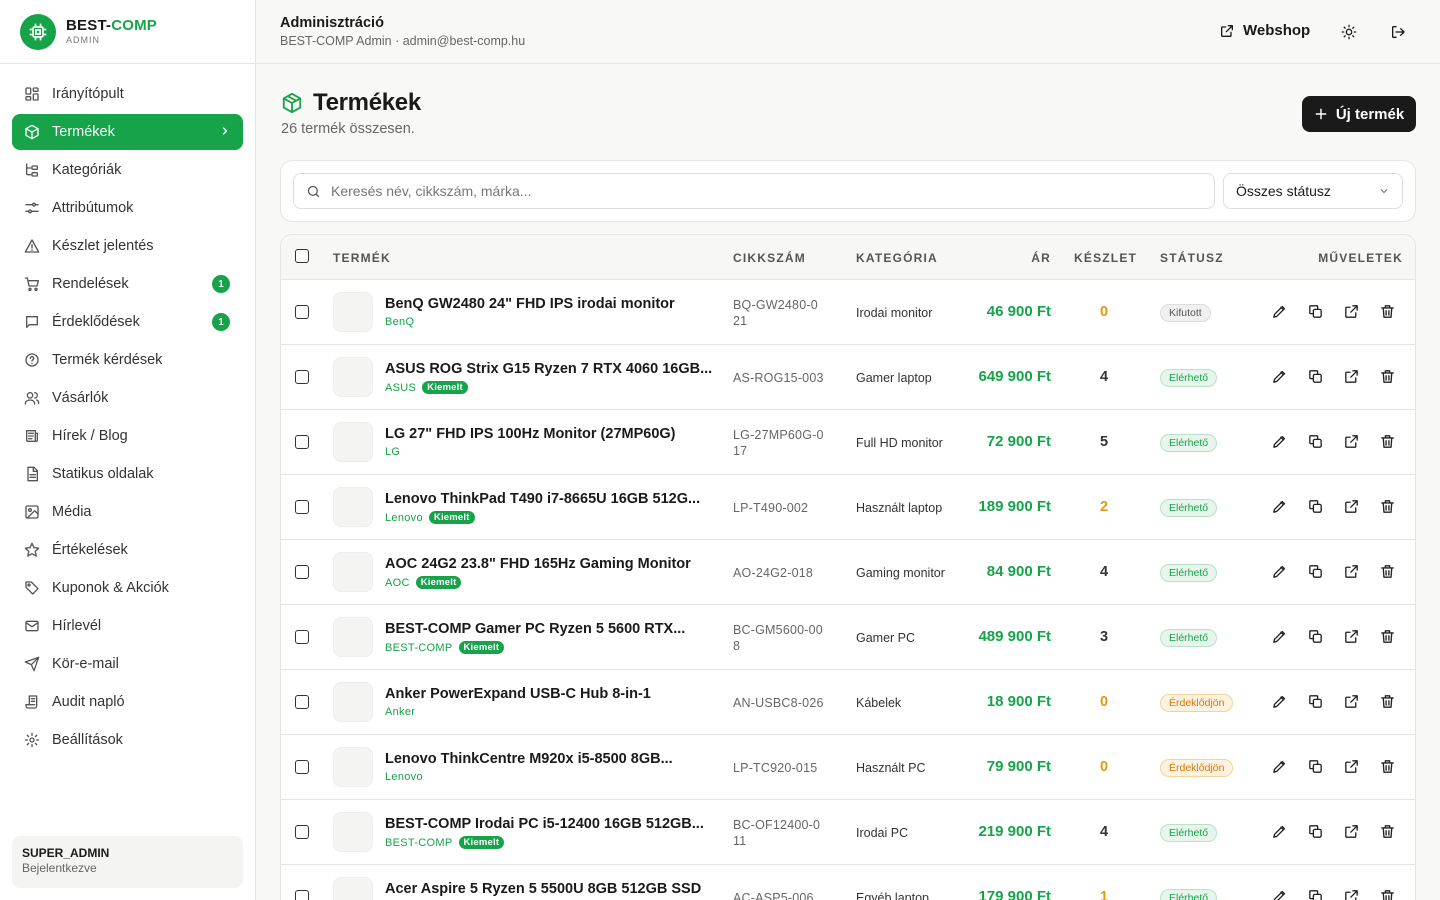  What do you see at coordinates (127, 550) in the screenshot?
I see `sidebar-item-12: Értékelések` at bounding box center [127, 550].